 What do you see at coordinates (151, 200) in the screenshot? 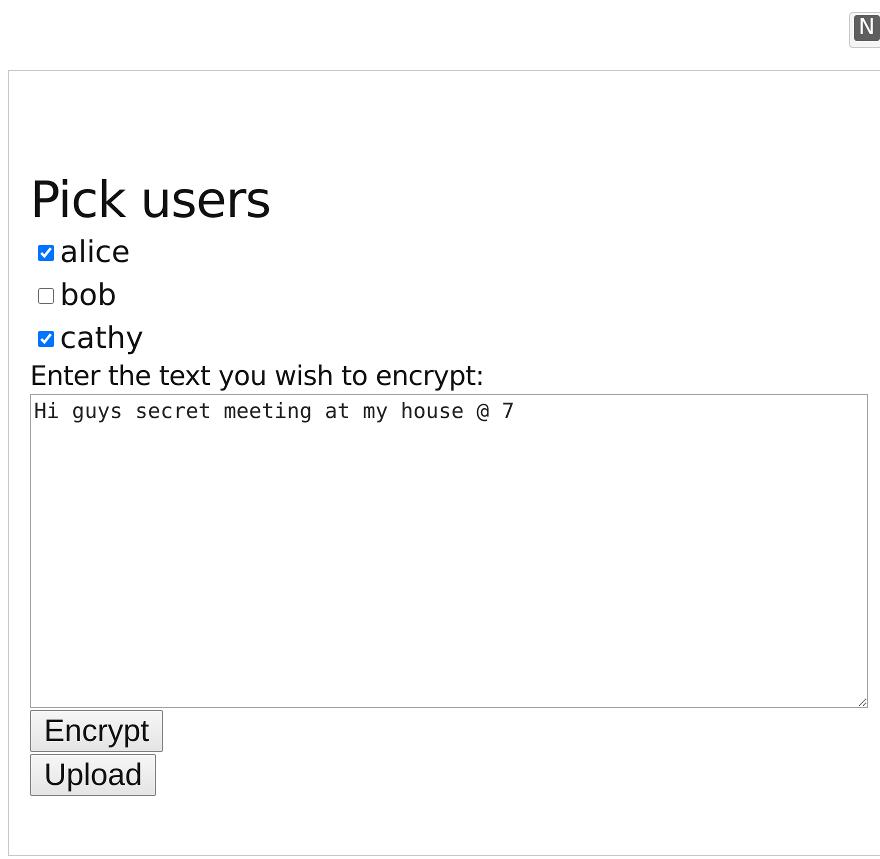
I see `heading: Pick users` at bounding box center [151, 200].